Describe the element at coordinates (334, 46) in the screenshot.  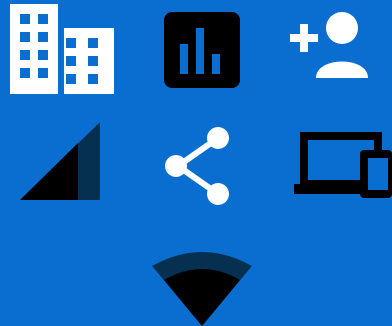
I see `add-person-icon` at that location.